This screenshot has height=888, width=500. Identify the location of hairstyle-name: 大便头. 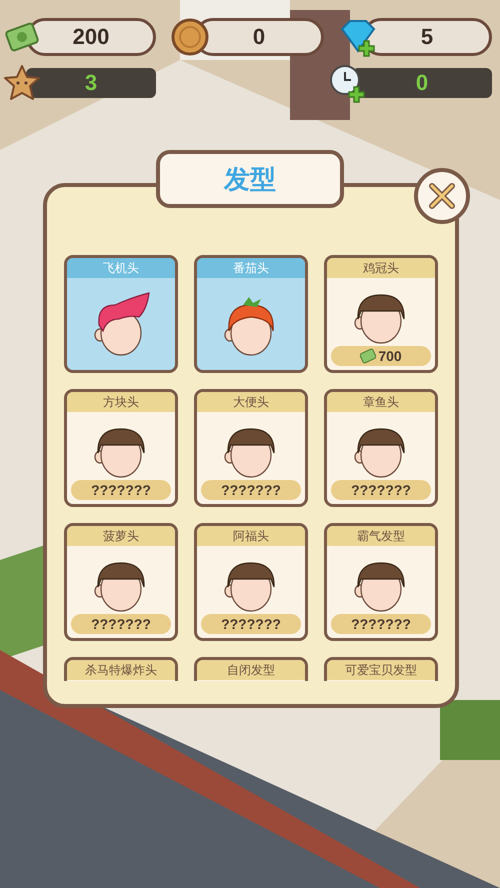
(251, 402).